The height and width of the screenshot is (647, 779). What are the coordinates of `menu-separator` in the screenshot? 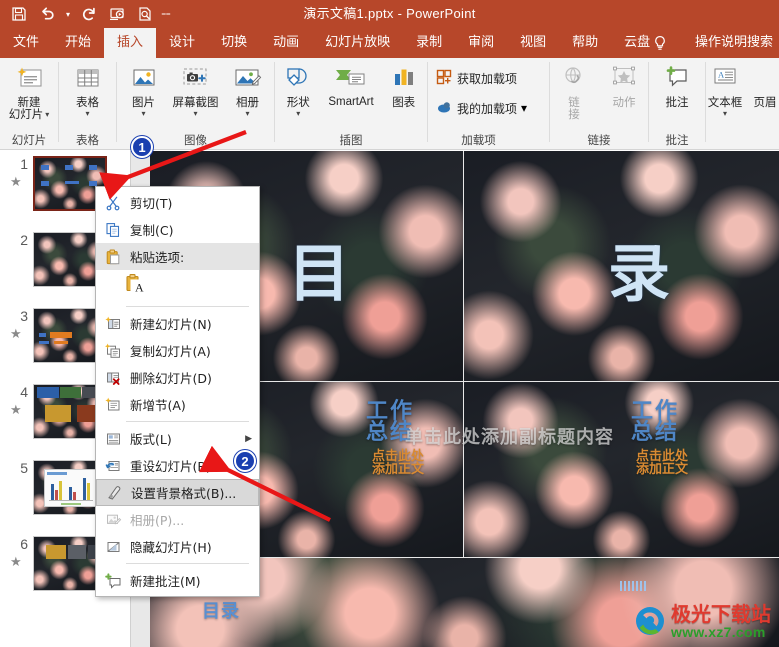 It's located at (187, 306).